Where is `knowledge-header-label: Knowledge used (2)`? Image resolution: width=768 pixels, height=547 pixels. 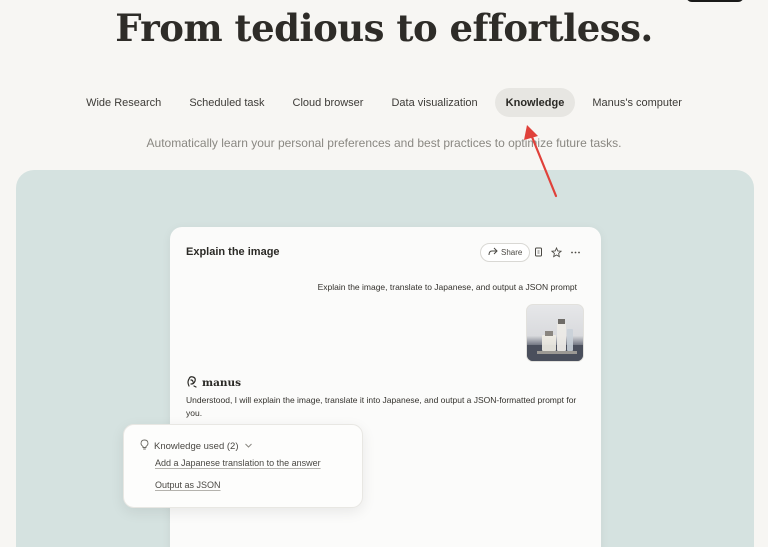
knowledge-header-label: Knowledge used (2) is located at coordinates (196, 446).